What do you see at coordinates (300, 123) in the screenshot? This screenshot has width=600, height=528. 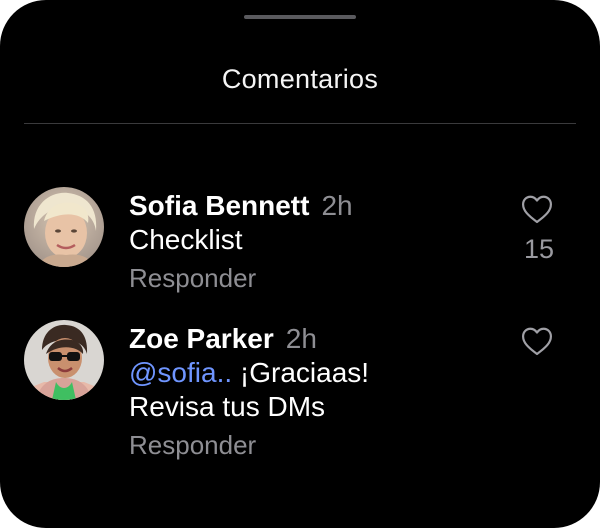 I see `divider` at bounding box center [300, 123].